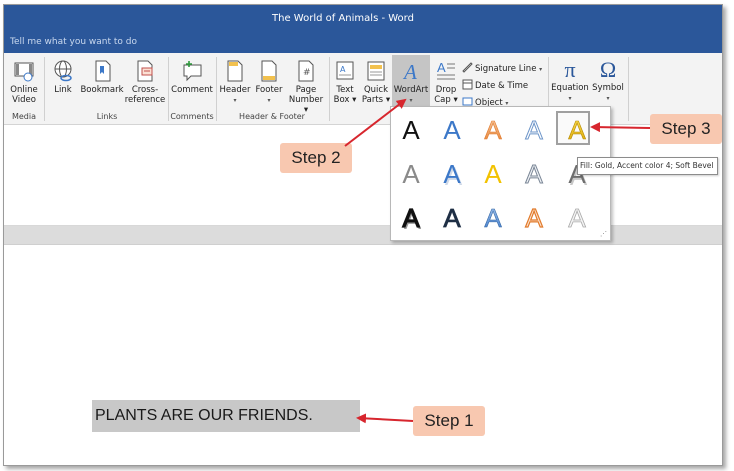 The height and width of the screenshot is (471, 734). Describe the element at coordinates (452, 130) in the screenshot. I see `wordart-style-blue-fill: A` at that location.